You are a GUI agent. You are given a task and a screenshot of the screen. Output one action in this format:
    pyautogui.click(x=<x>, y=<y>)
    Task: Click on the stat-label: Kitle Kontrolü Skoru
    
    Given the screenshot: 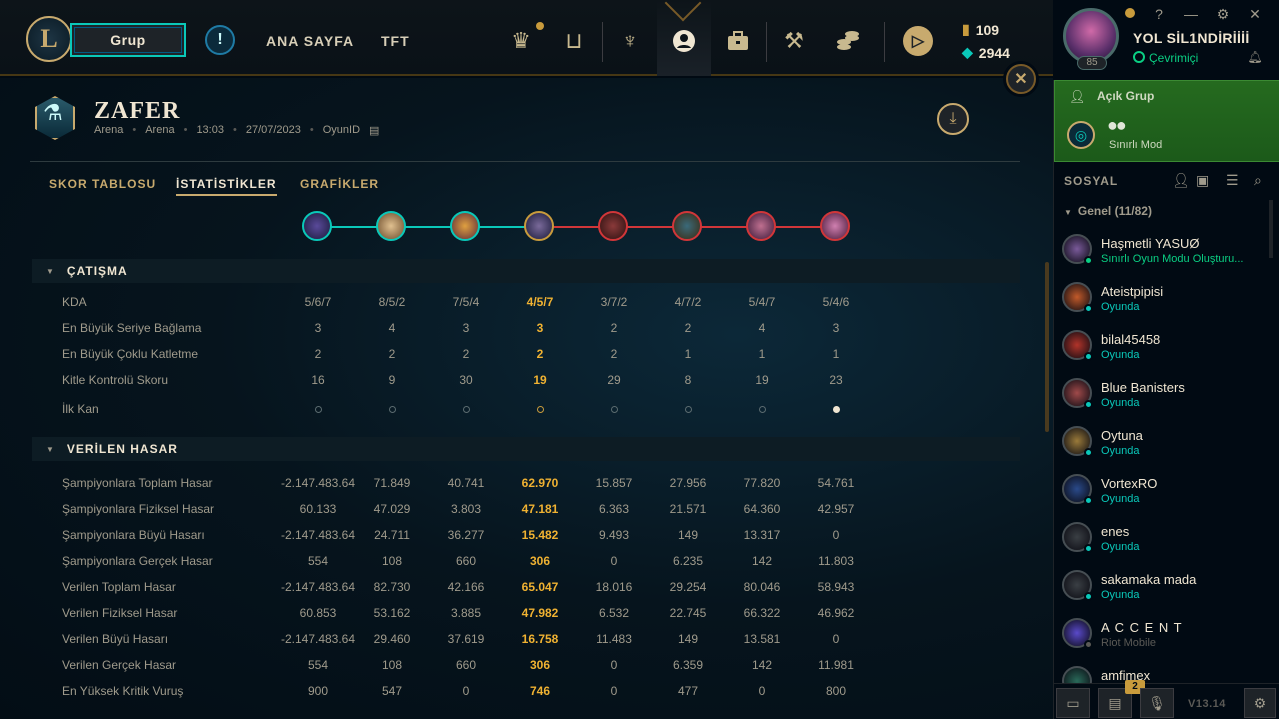 What is the action you would take?
    pyautogui.click(x=115, y=380)
    